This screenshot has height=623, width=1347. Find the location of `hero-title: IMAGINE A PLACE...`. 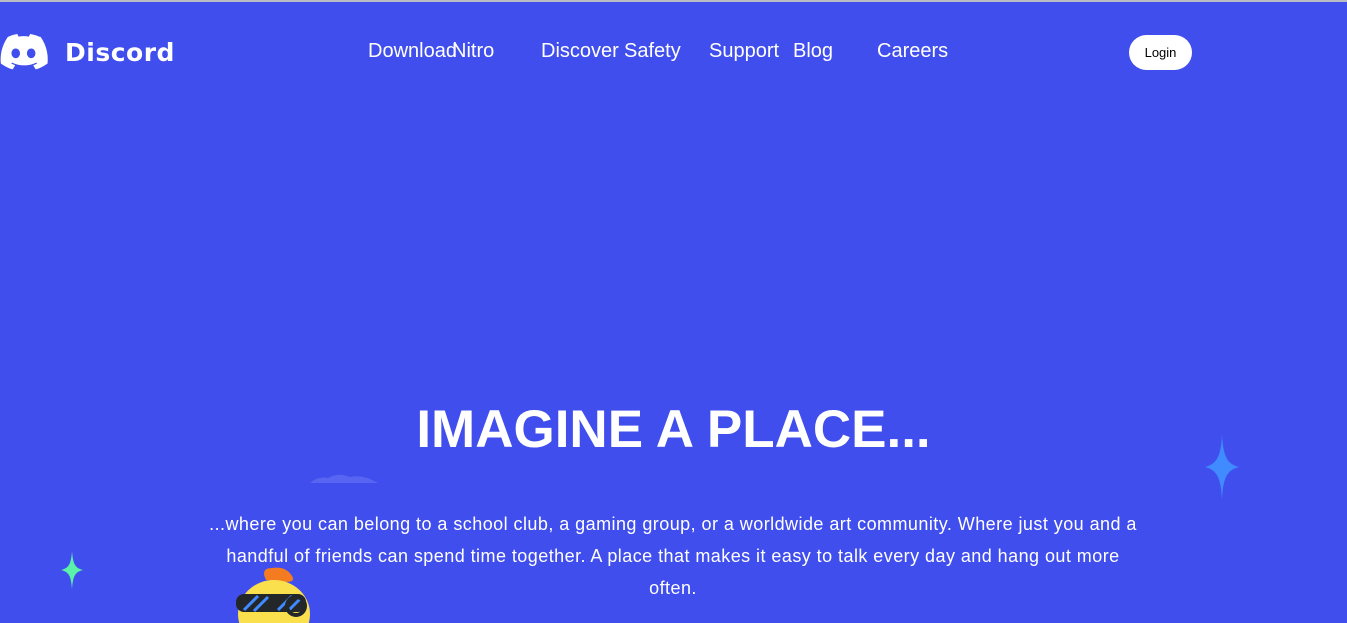

hero-title: IMAGINE A PLACE... is located at coordinates (673, 429).